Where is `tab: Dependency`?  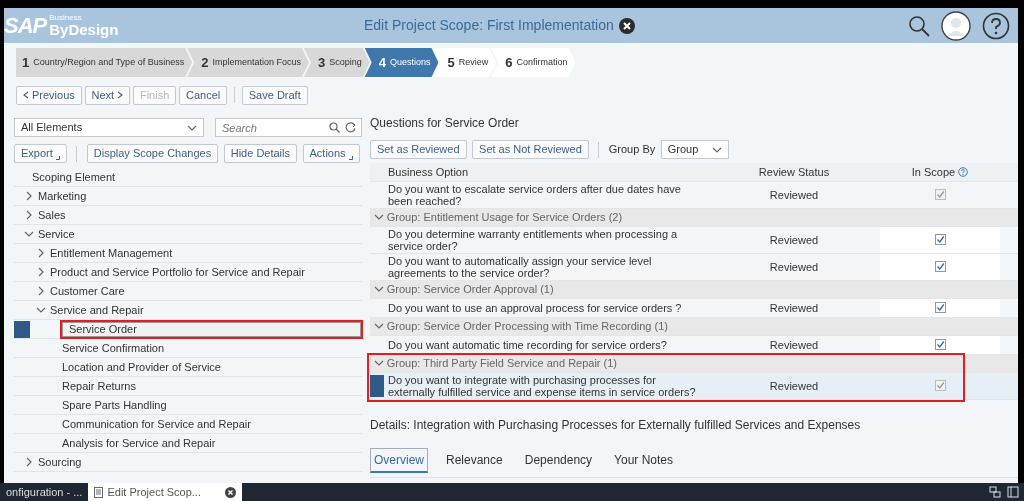 tab: Dependency is located at coordinates (558, 460).